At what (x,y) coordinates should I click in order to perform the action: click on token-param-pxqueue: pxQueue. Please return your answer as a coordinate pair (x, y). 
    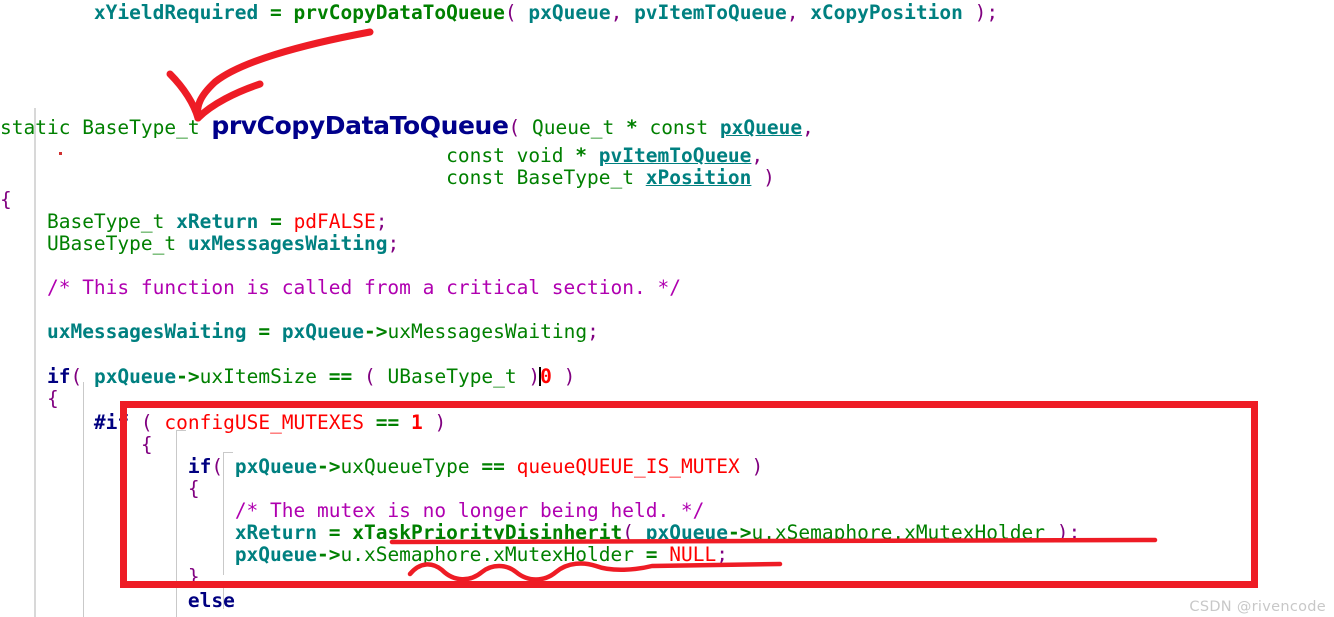
    Looking at the image, I should click on (761, 127).